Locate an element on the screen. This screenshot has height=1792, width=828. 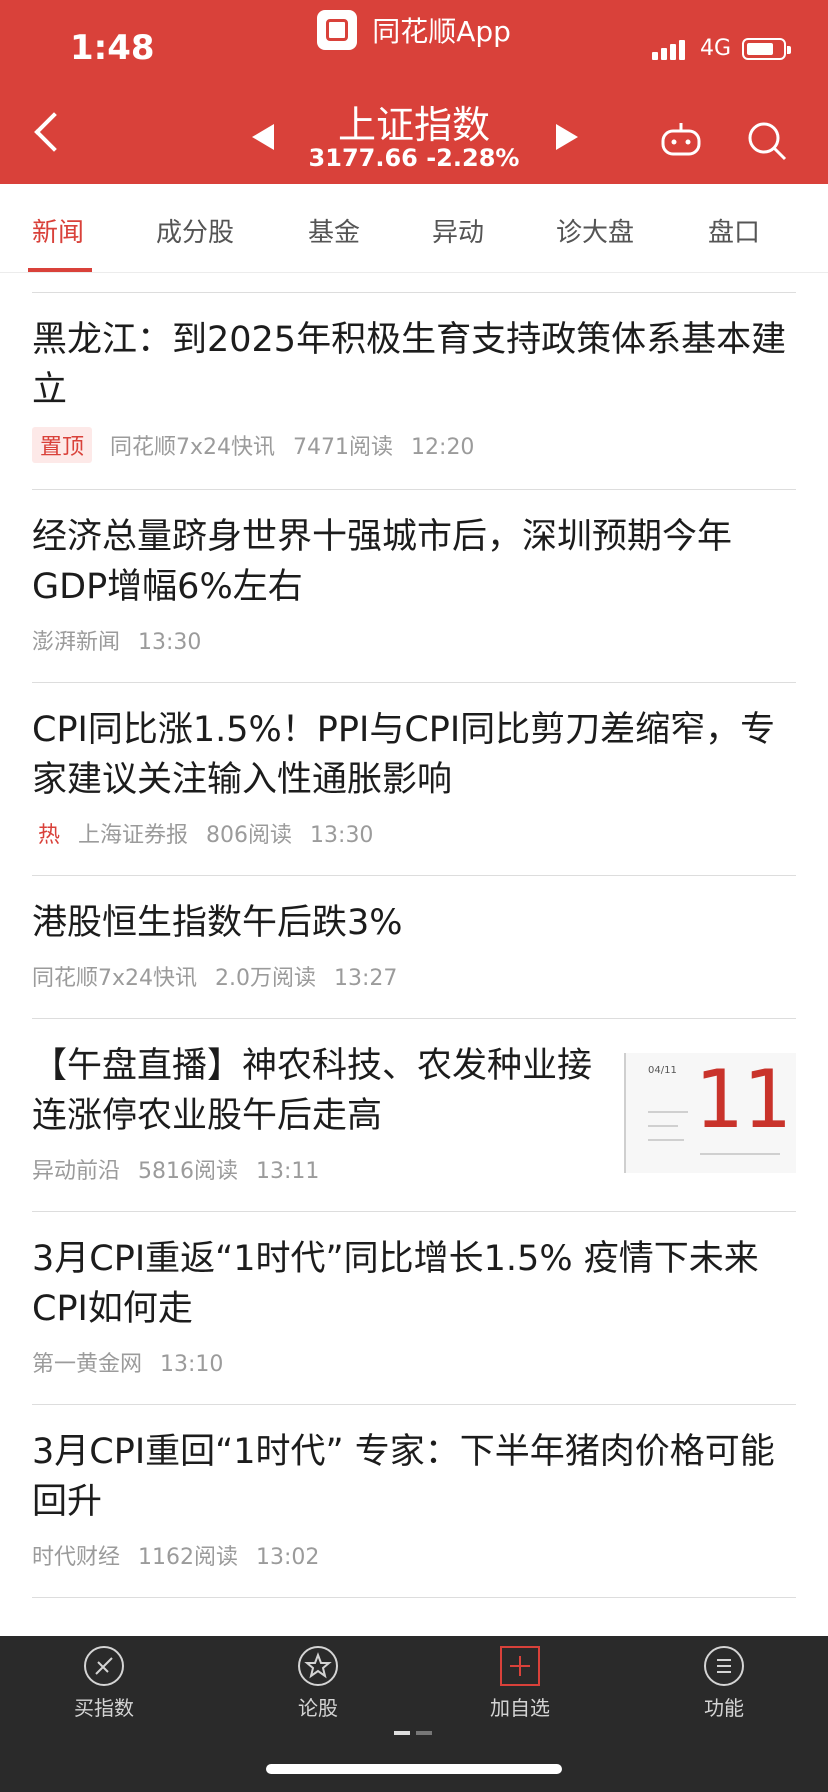
tab-funds: 基金 is located at coordinates (334, 230).